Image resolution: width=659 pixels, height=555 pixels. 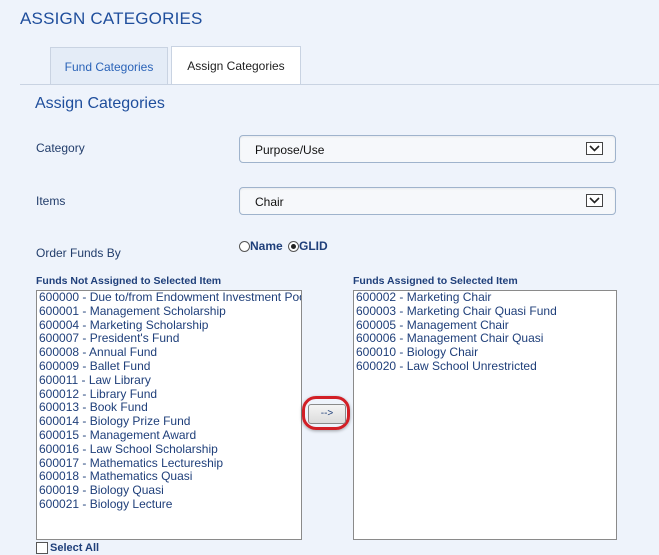 What do you see at coordinates (169, 325) in the screenshot?
I see `list-item: 600004 - Marketing Scholarship` at bounding box center [169, 325].